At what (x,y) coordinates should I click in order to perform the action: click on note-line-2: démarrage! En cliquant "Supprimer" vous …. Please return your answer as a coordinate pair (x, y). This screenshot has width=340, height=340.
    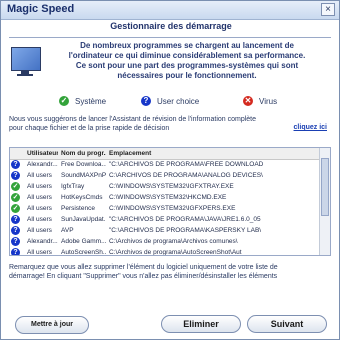
    Looking at the image, I should click on (143, 276).